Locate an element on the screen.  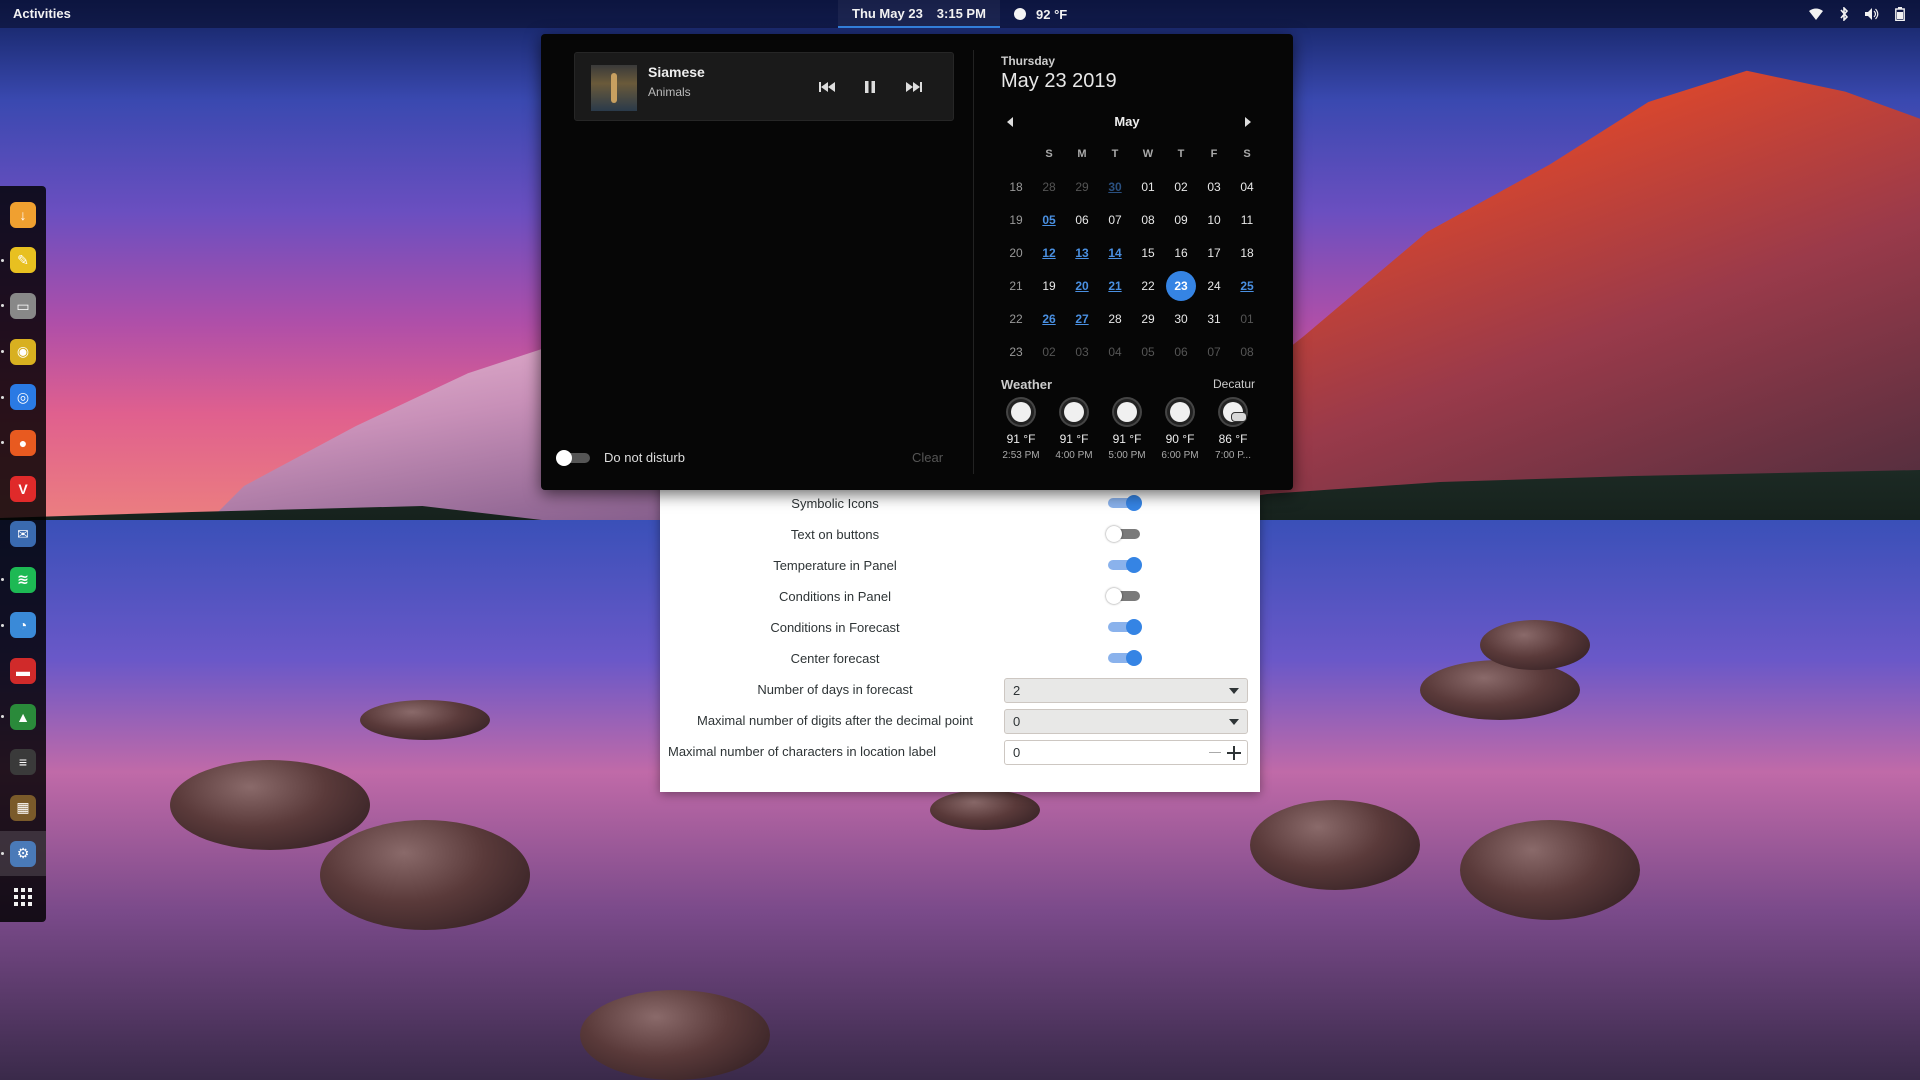
dock-item-mail: ✉ is located at coordinates (23, 534).